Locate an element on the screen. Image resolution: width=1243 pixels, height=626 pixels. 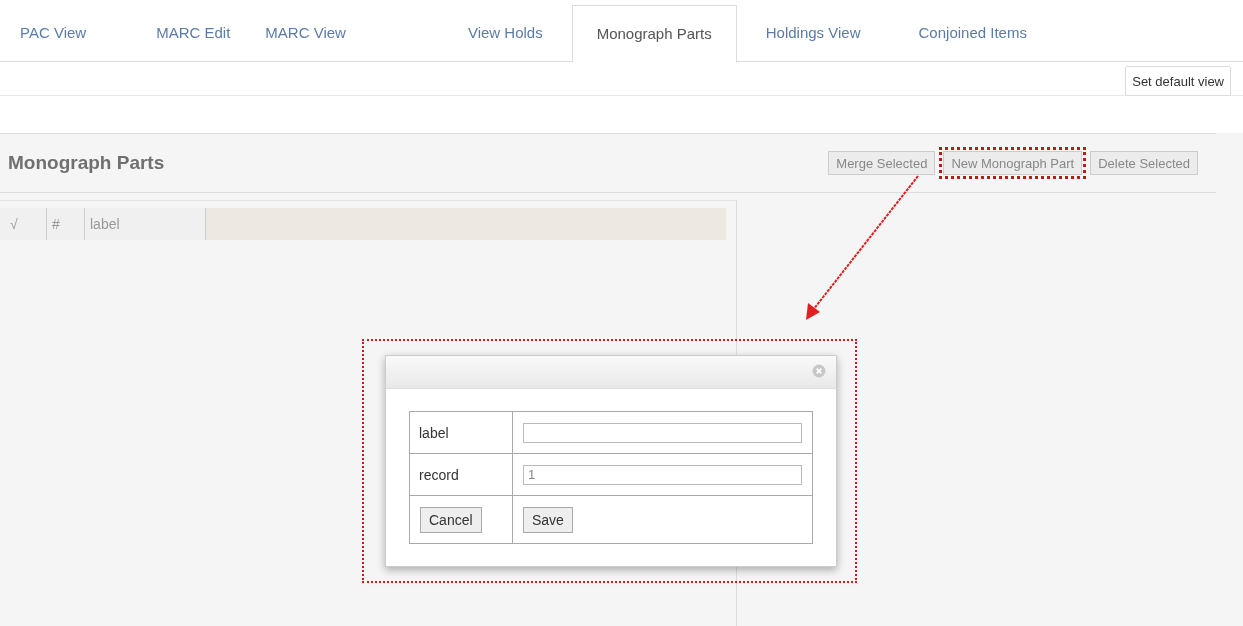
tab: MARC Edit is located at coordinates (193, 33).